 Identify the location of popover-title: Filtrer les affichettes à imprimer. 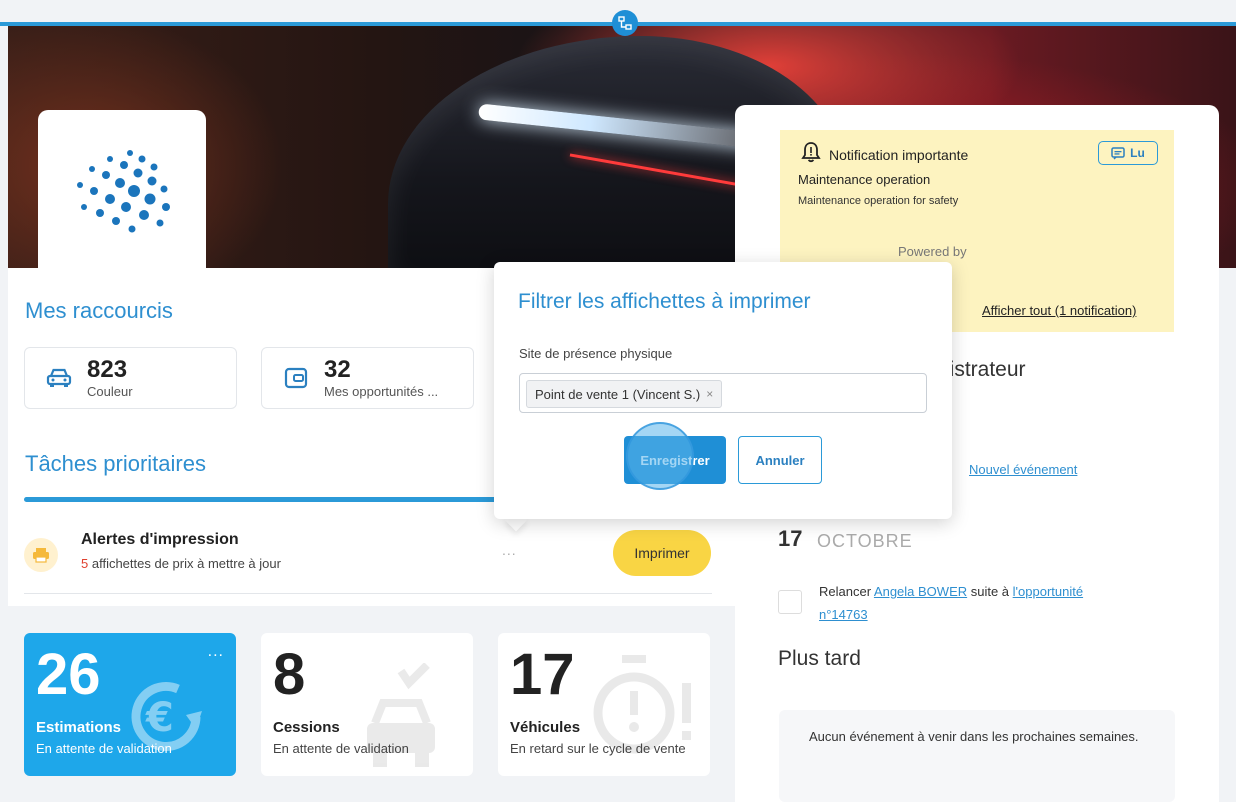
(664, 301).